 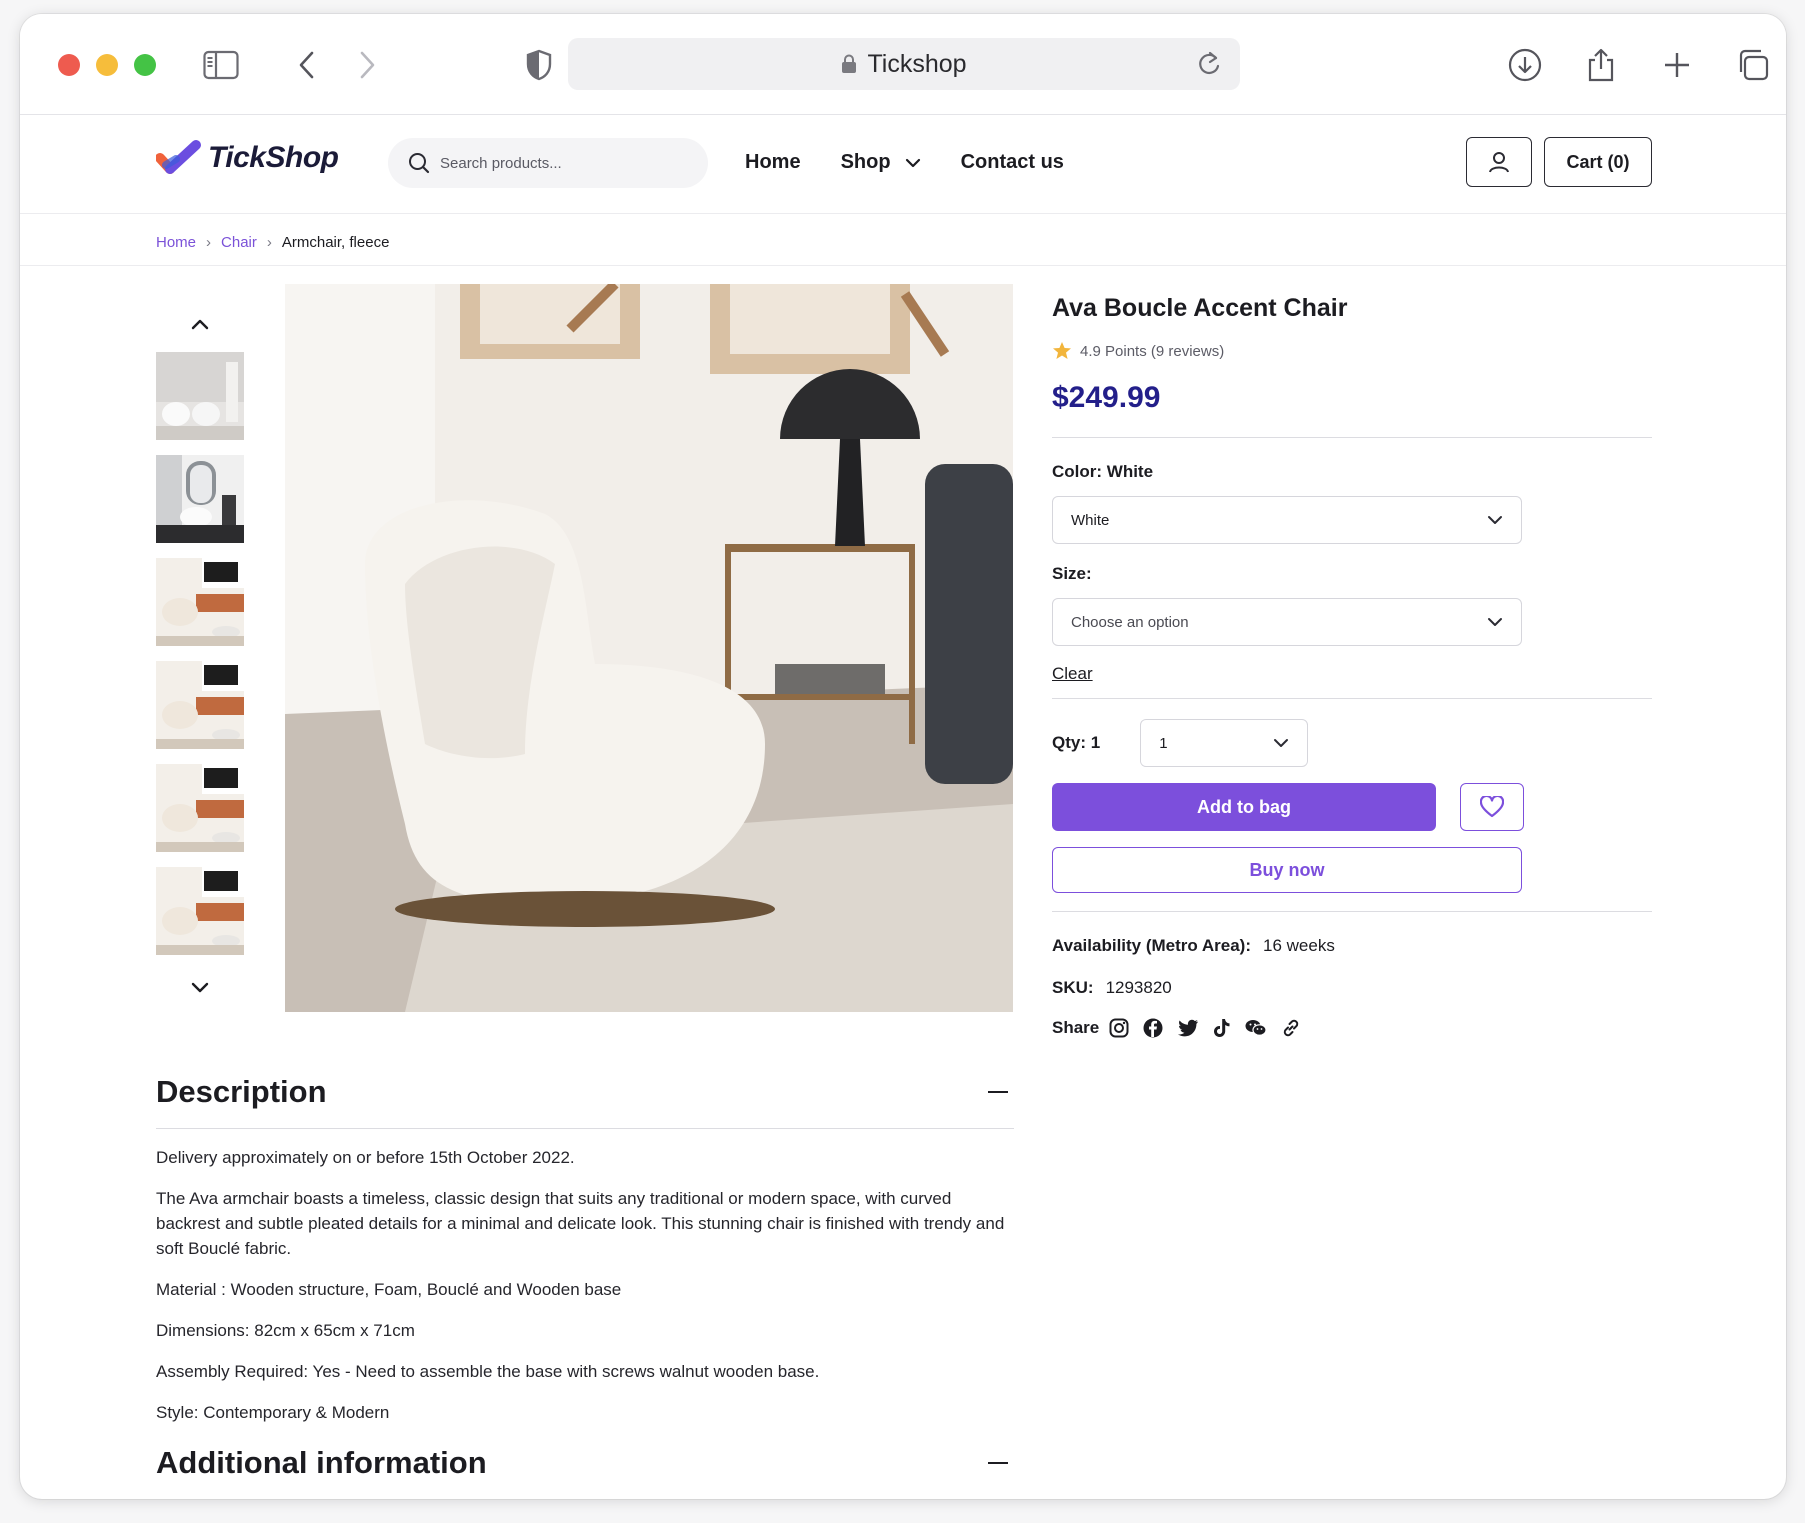 I want to click on add-to-bag-label: Add to bag, so click(x=1244, y=806).